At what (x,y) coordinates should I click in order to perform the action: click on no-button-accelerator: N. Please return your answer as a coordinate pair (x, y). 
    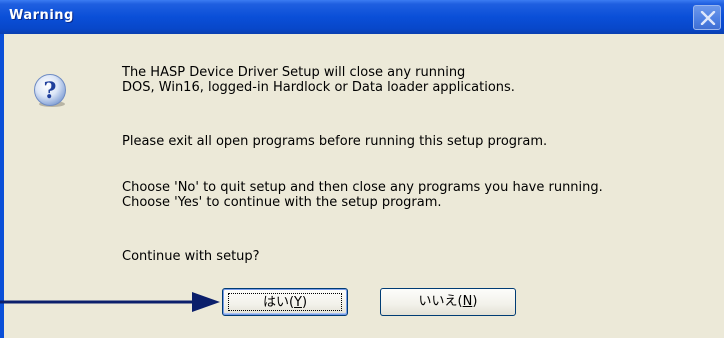
    Looking at the image, I should click on (467, 301).